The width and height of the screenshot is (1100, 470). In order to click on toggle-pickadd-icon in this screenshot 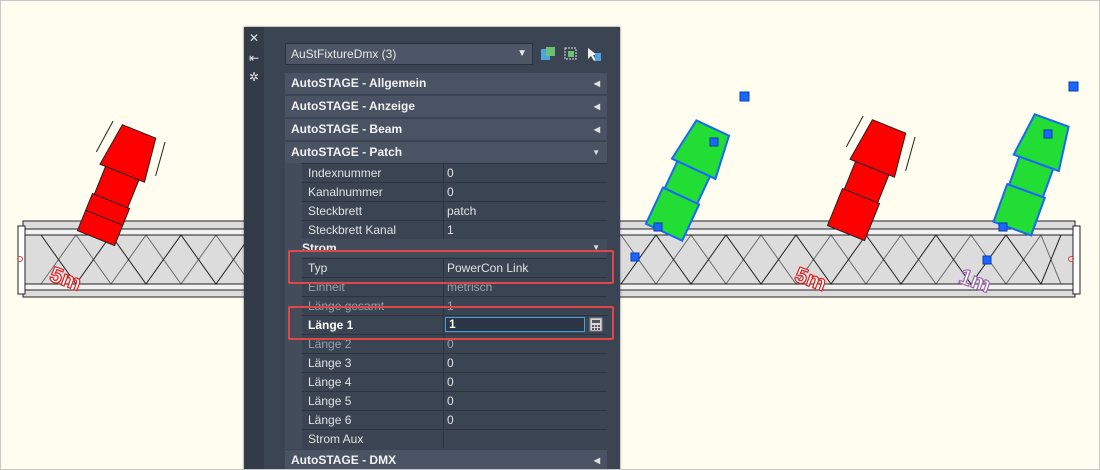, I will do `click(594, 54)`.